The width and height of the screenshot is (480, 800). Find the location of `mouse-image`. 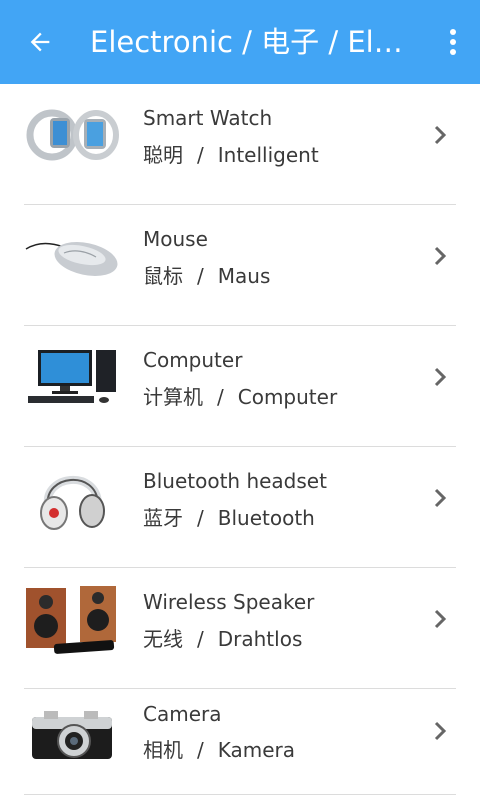

mouse-image is located at coordinates (72, 256).